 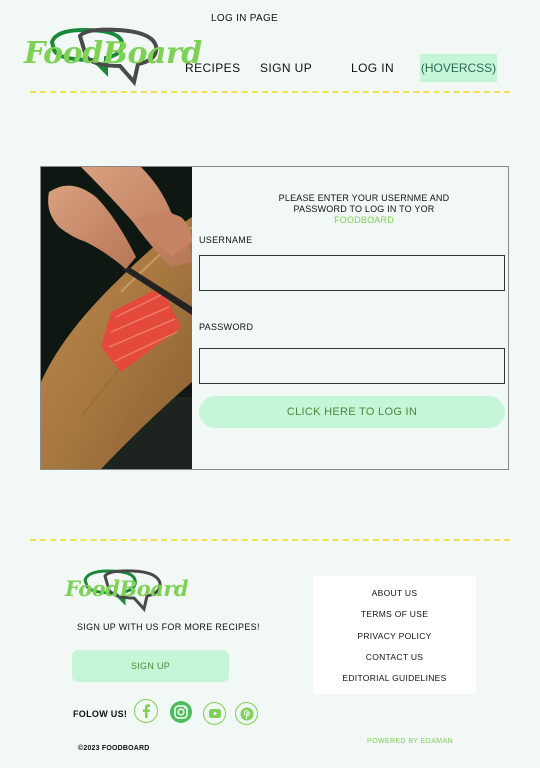 I want to click on instagram-icon, so click(x=181, y=712).